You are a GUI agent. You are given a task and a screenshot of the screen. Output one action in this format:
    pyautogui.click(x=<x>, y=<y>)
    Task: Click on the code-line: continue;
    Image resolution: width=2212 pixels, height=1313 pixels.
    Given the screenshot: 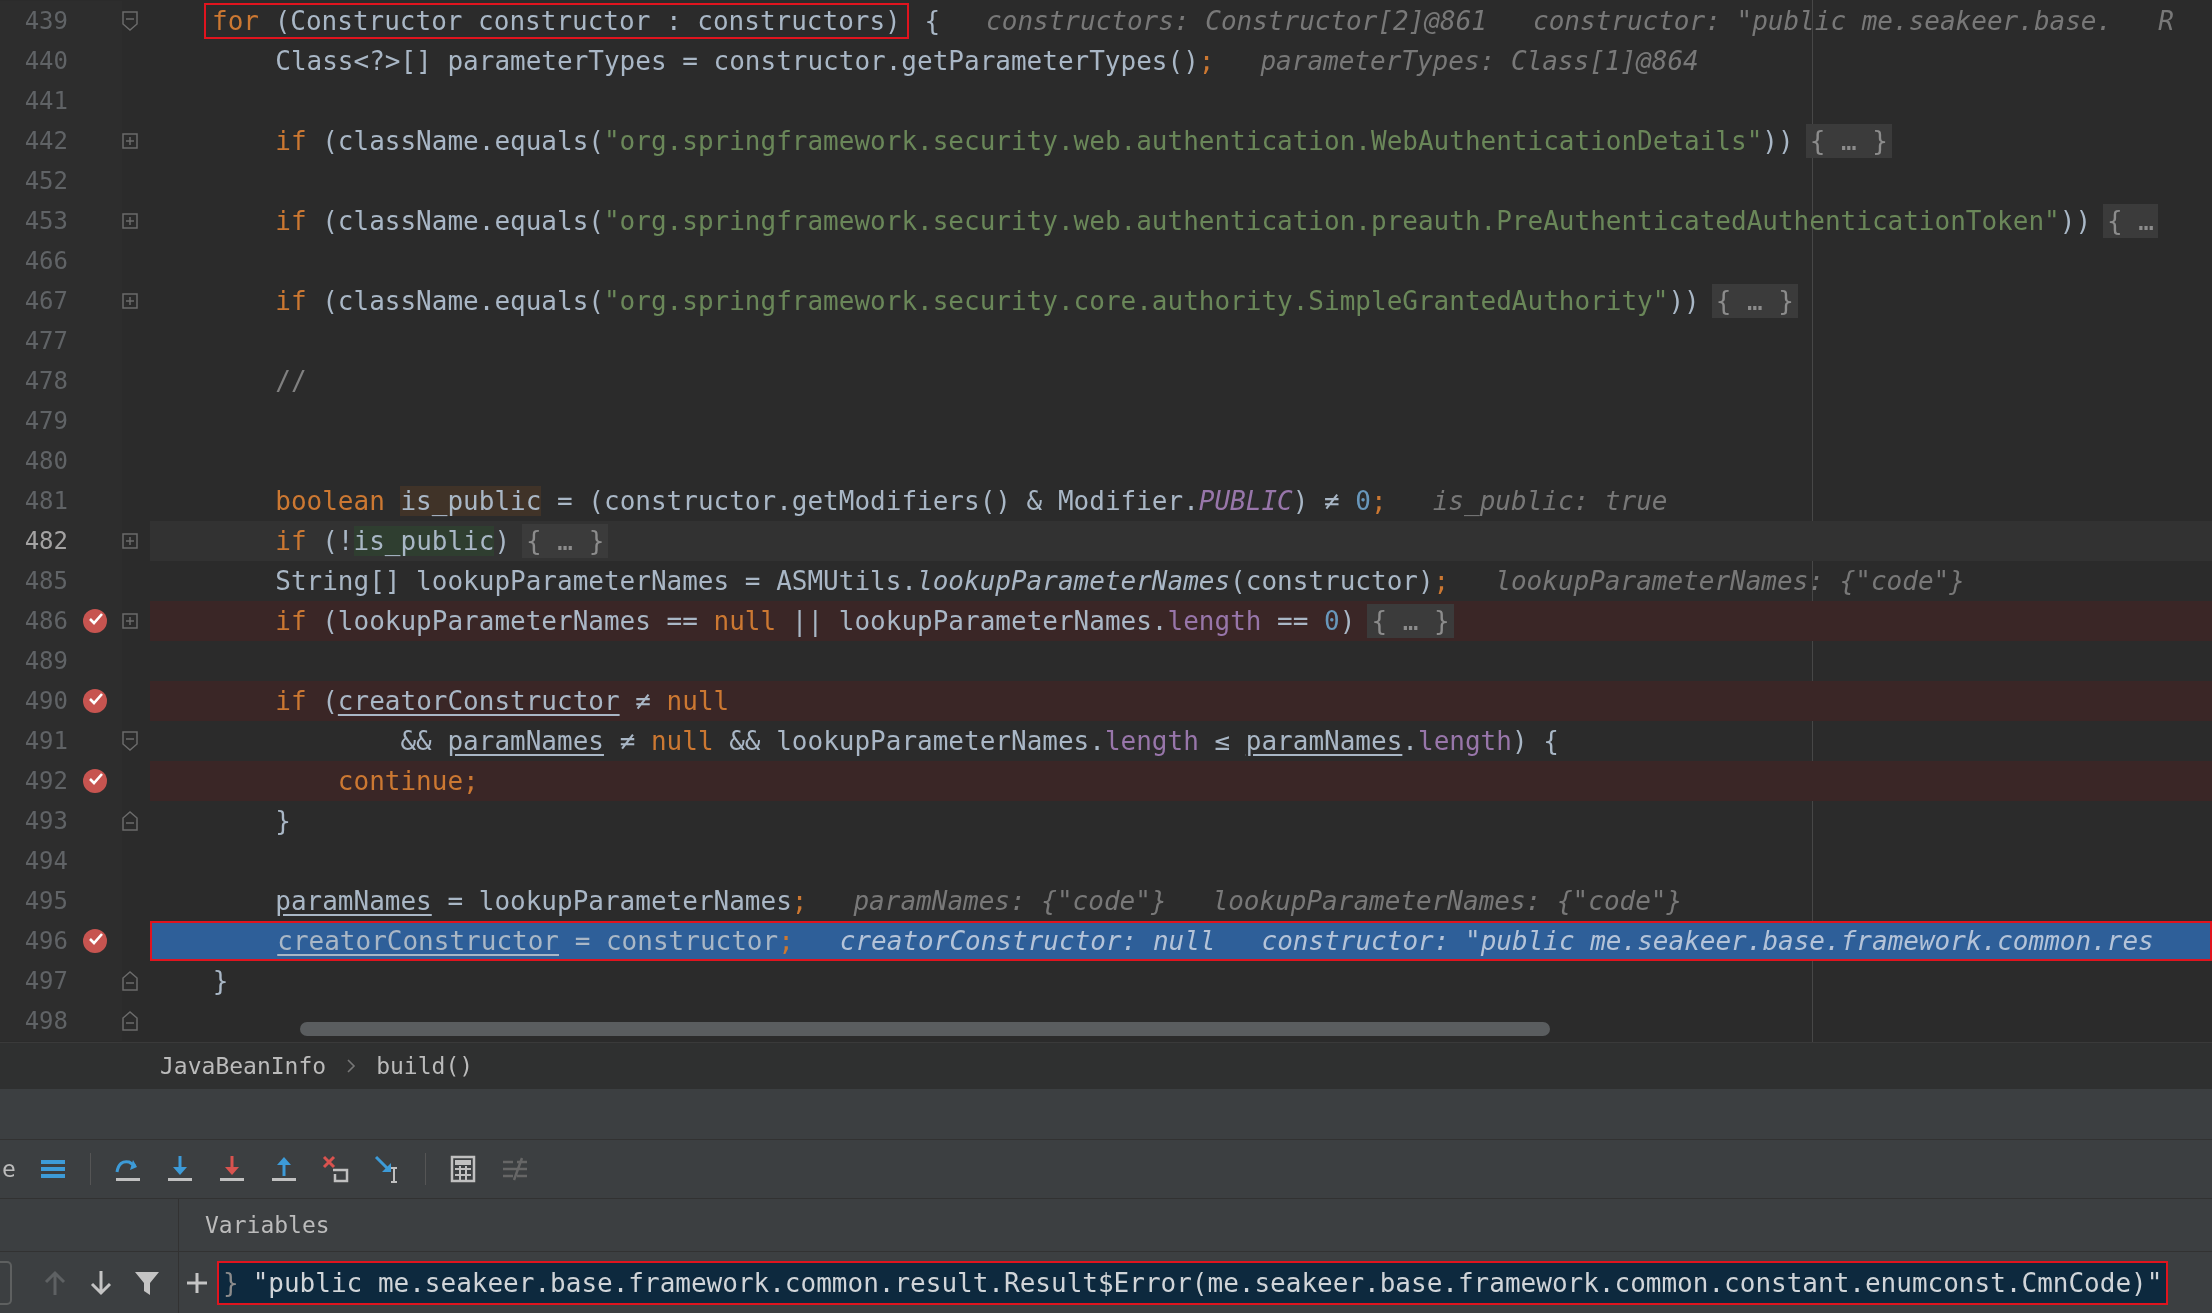 What is the action you would take?
    pyautogui.click(x=407, y=781)
    